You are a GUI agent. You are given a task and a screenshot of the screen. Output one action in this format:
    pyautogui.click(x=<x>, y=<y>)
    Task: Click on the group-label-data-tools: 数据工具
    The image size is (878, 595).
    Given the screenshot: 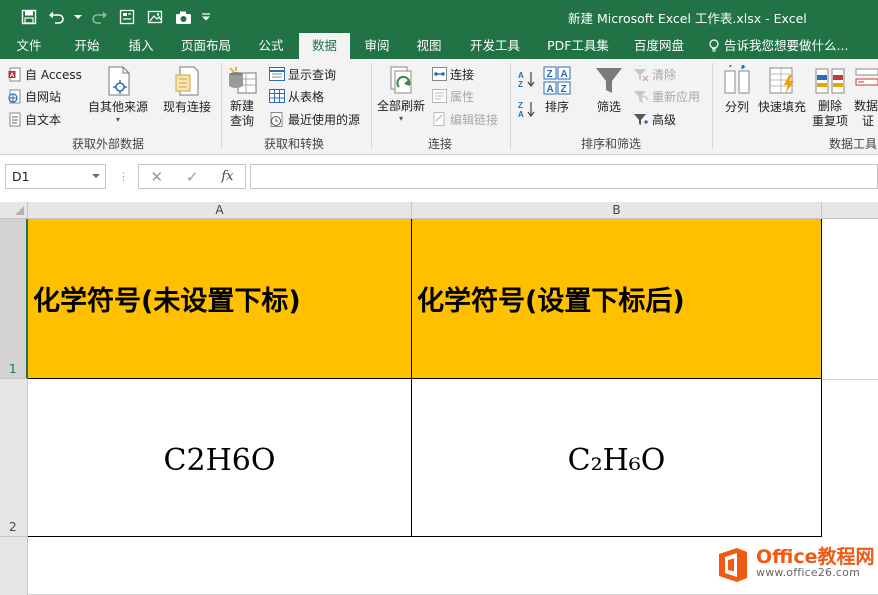 What is the action you would take?
    pyautogui.click(x=853, y=144)
    